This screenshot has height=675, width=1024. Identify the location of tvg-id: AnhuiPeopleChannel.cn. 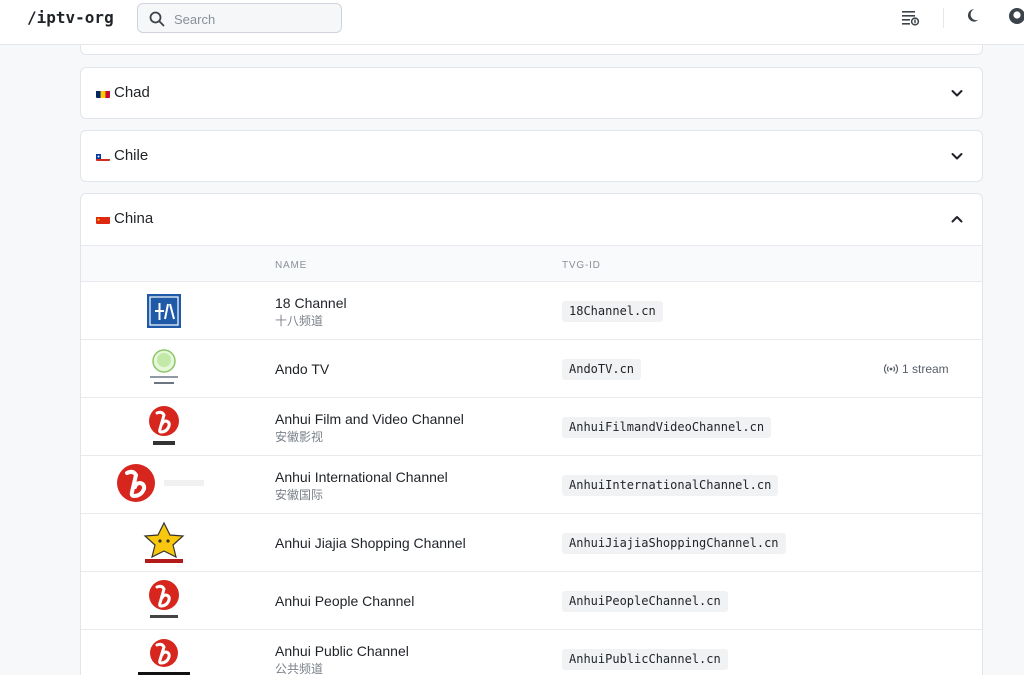
(645, 601).